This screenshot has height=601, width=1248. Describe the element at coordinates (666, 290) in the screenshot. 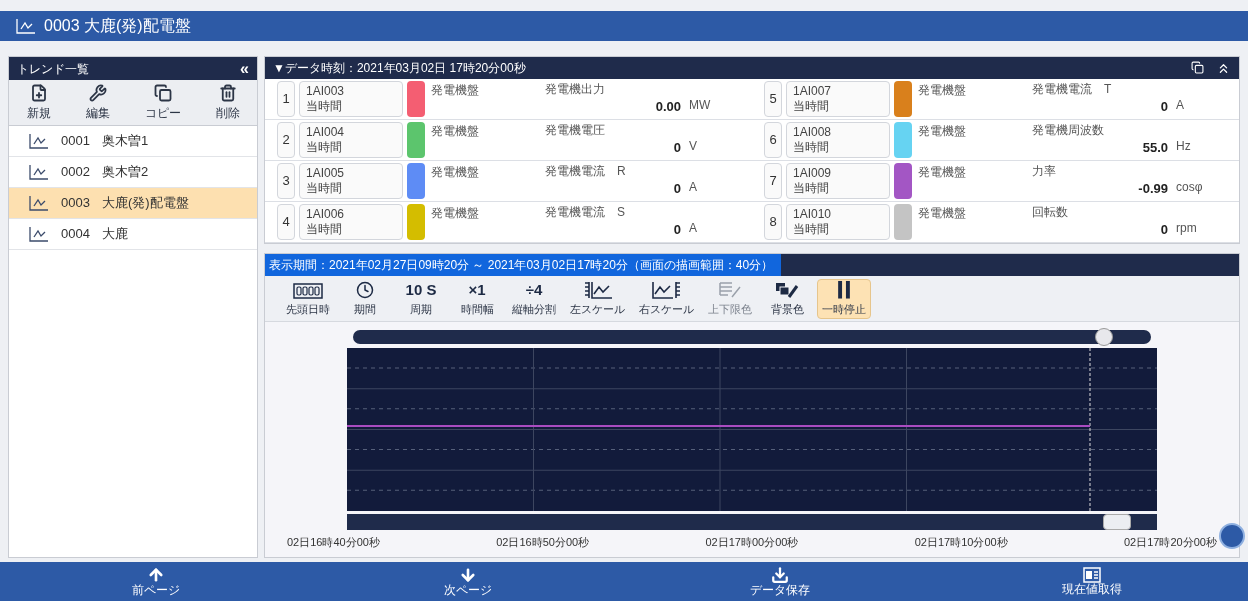

I see `right-scale-icon` at that location.